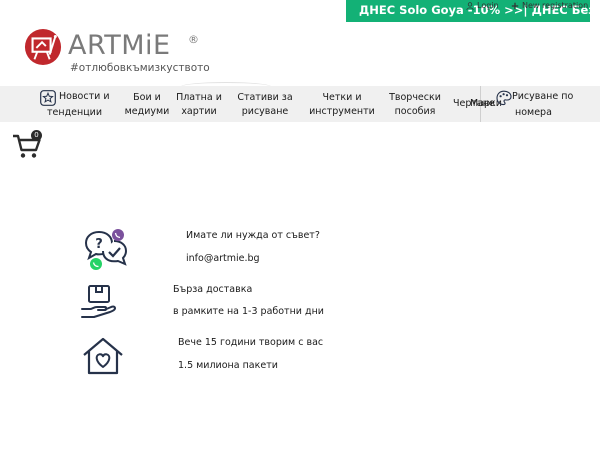 The height and width of the screenshot is (450, 600). I want to click on cart-button: 0, so click(28, 144).